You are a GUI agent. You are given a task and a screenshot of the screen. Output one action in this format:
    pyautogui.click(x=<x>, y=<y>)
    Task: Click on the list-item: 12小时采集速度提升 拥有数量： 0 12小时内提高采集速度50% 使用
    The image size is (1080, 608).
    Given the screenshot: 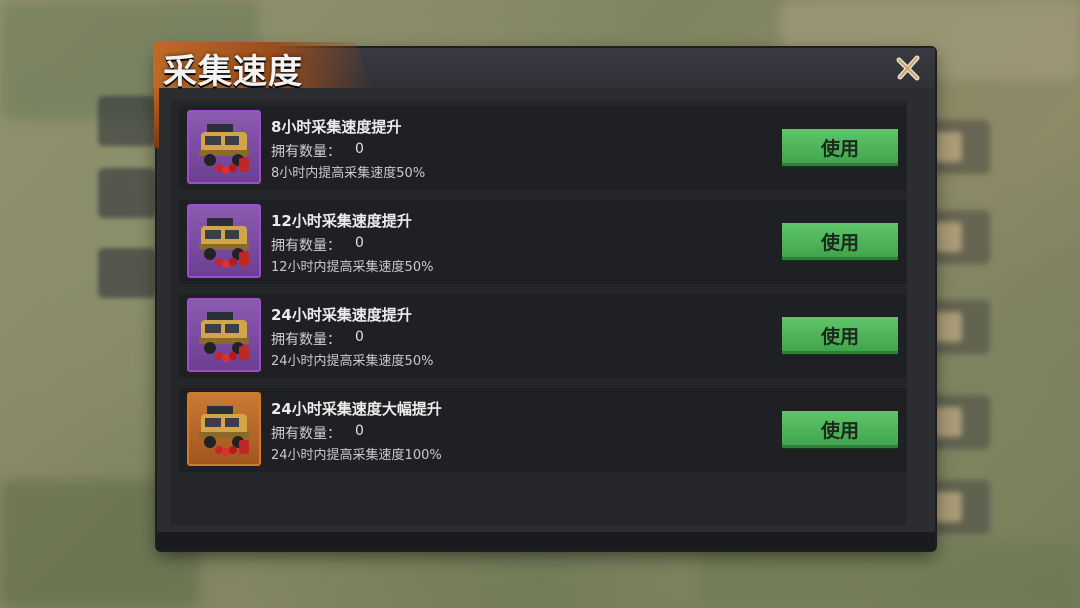 What is the action you would take?
    pyautogui.click(x=543, y=242)
    